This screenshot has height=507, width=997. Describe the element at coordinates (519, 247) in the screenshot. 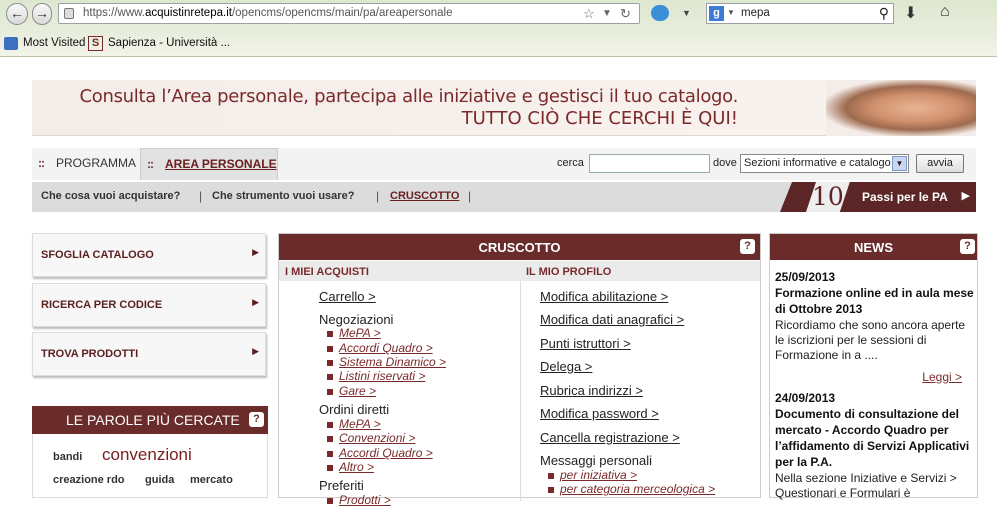

I see `cruscotto-header: CRUSCOTTO ?` at that location.